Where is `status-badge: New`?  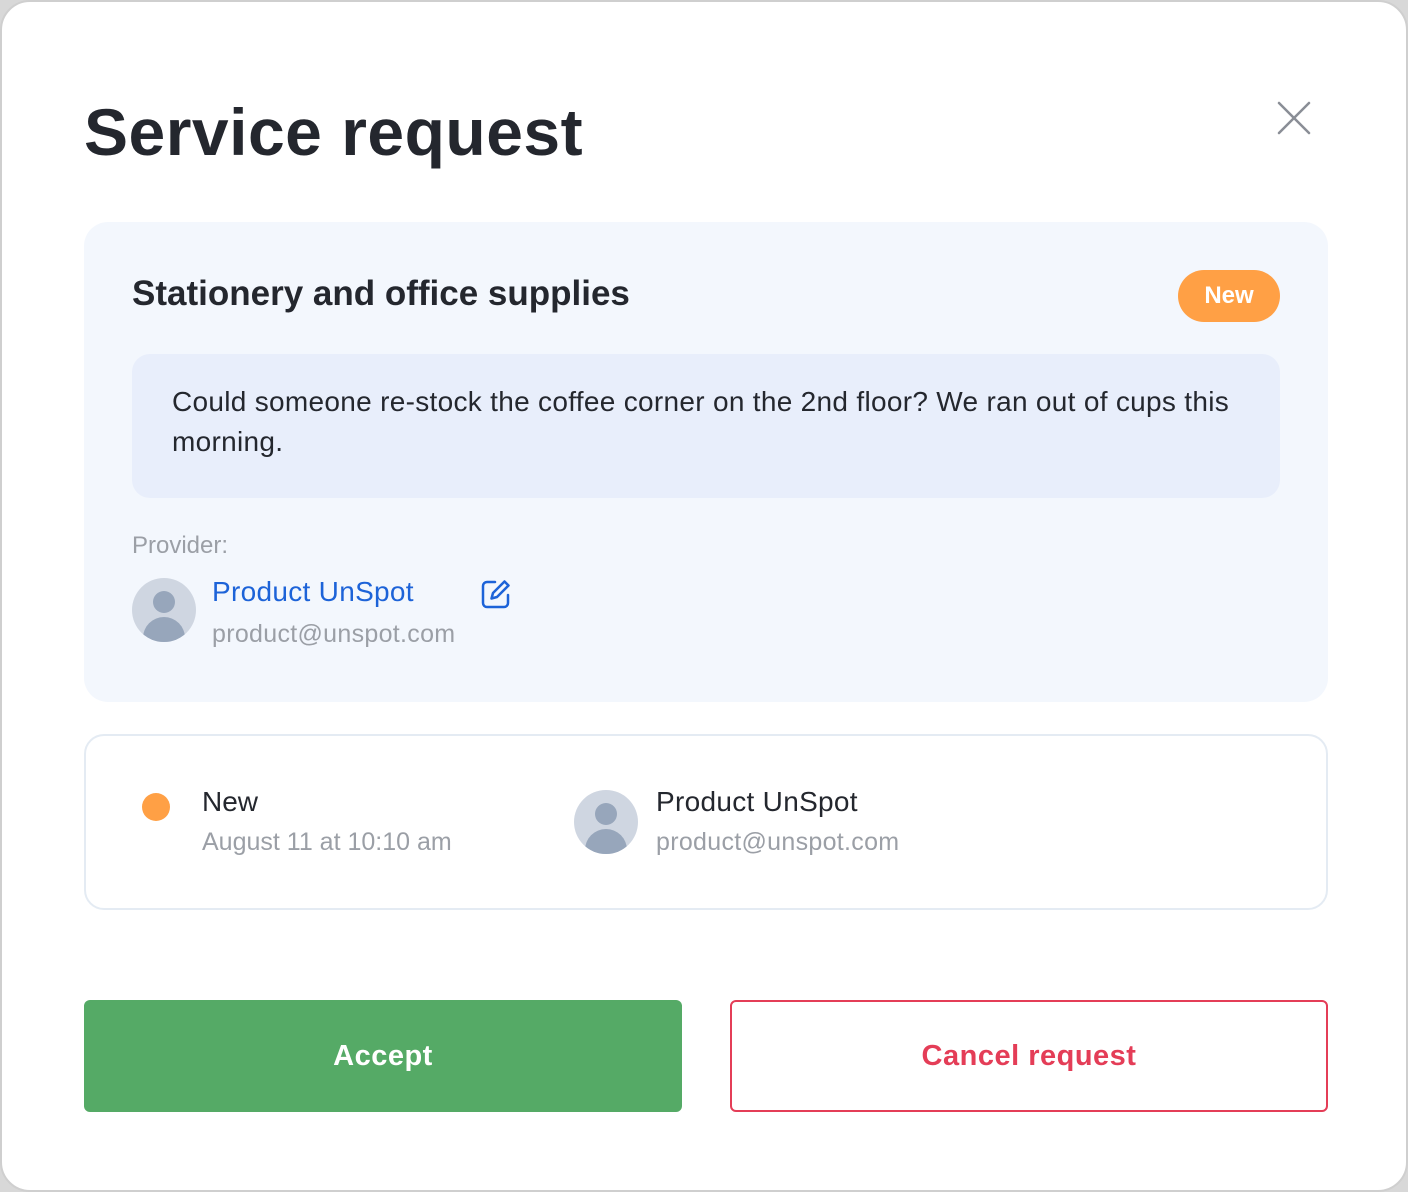 status-badge: New is located at coordinates (1229, 296).